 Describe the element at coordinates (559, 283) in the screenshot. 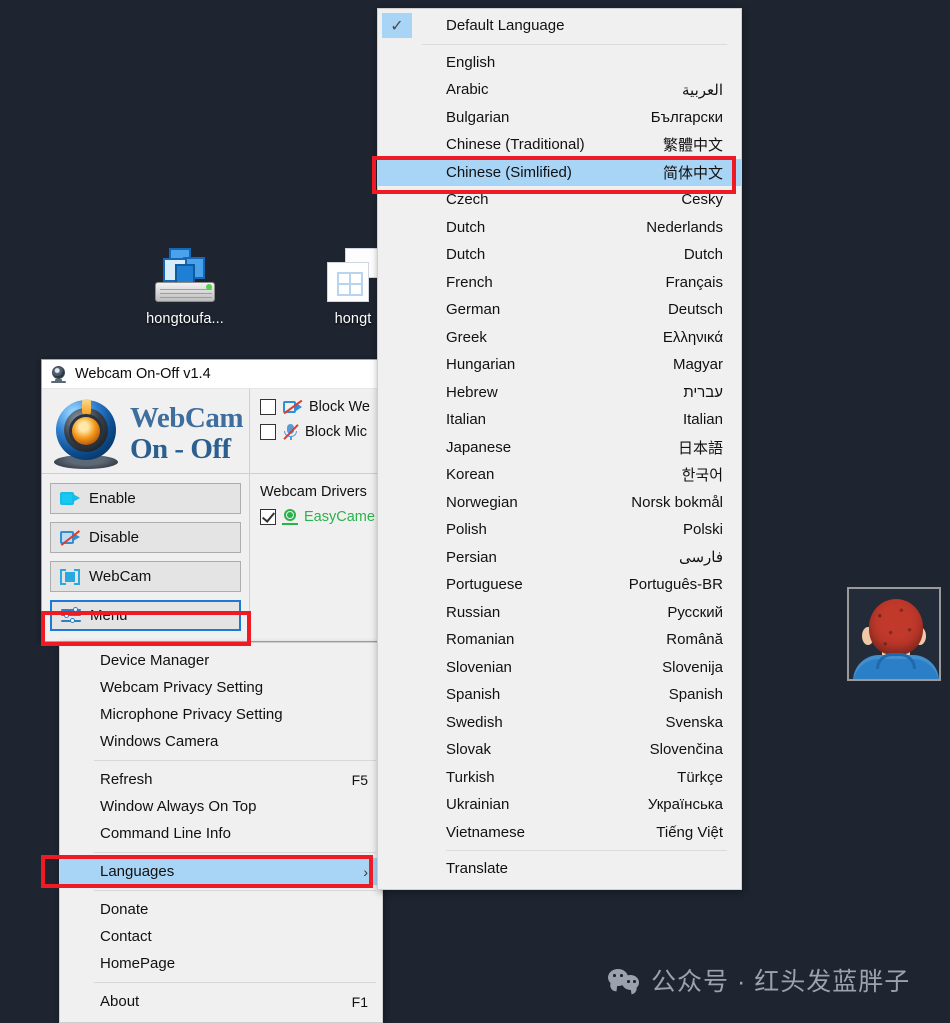

I see `language-item: French Français` at that location.